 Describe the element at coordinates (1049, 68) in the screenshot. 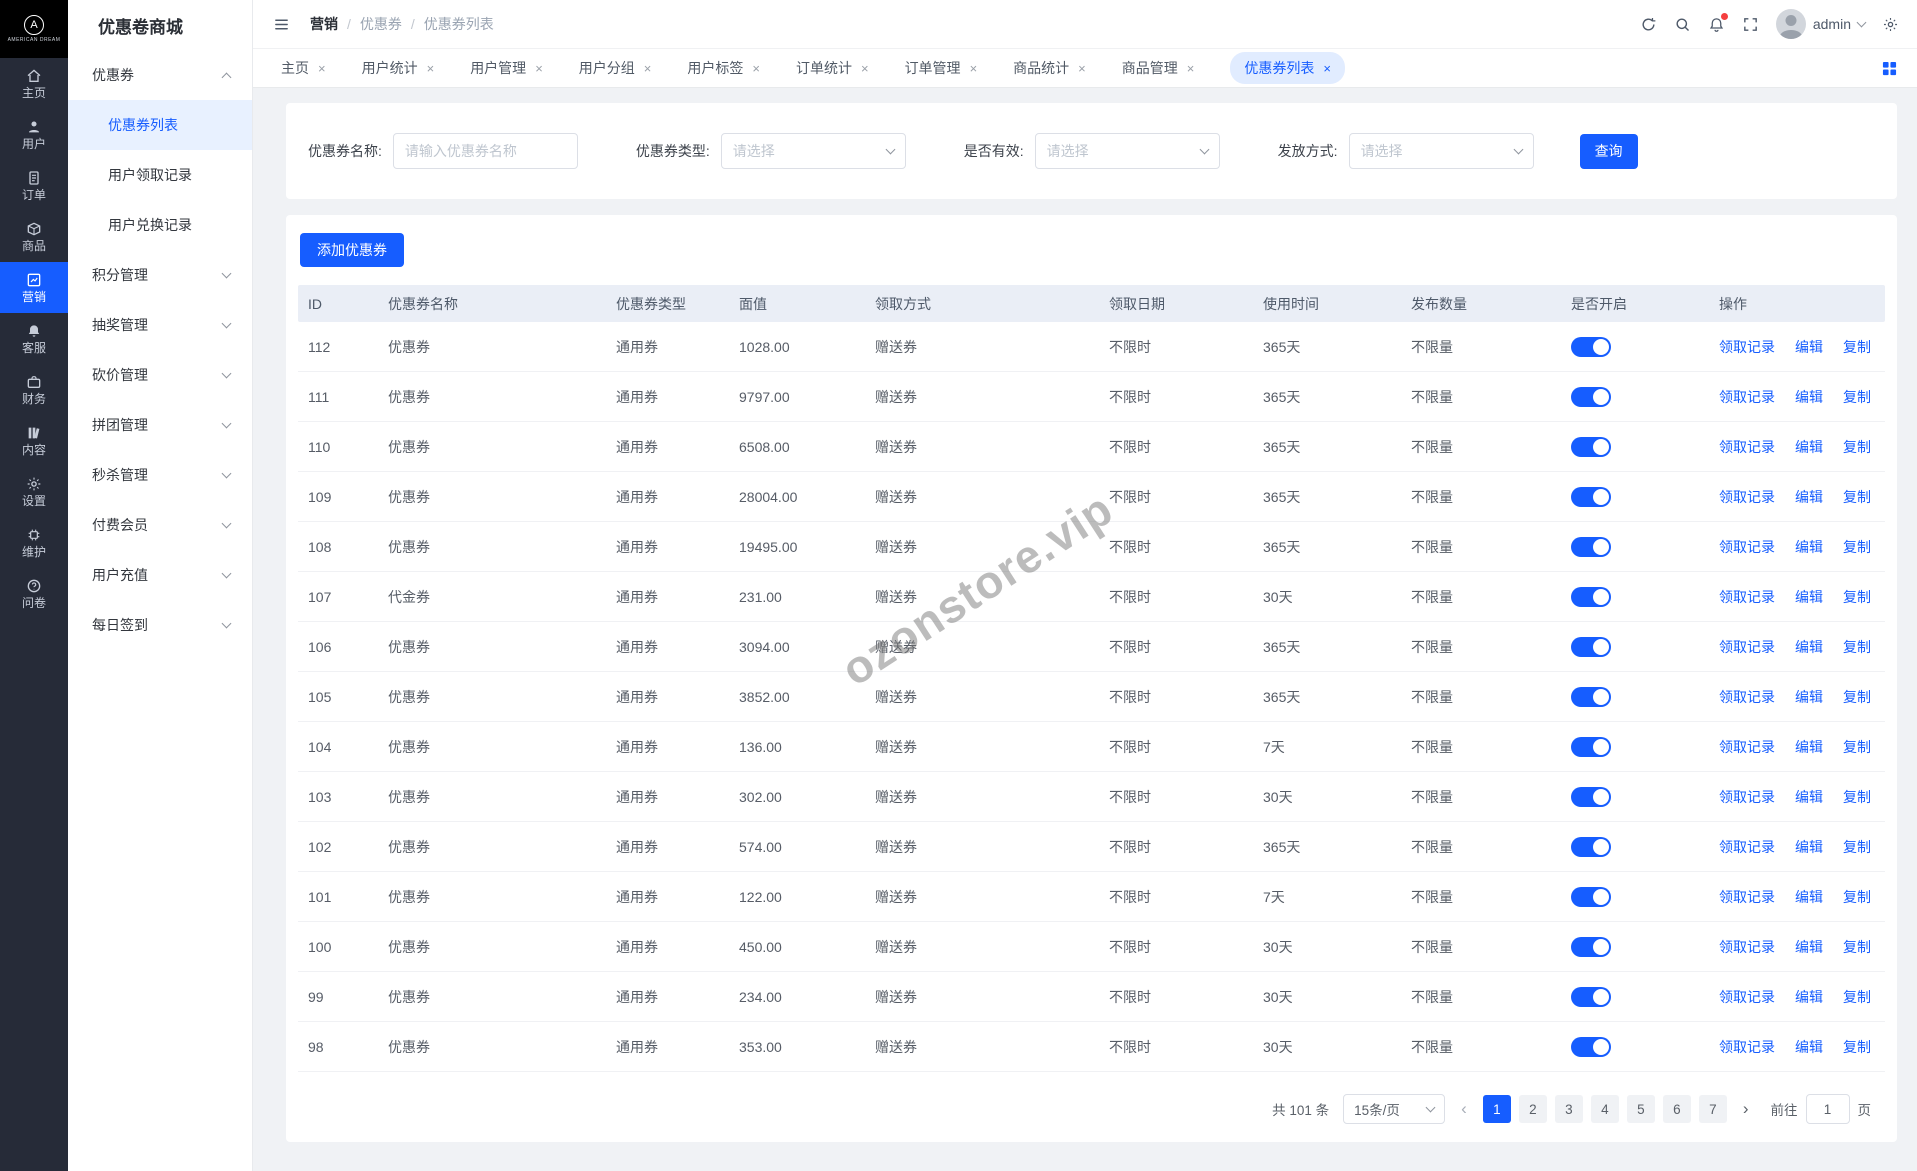

I see `tab: 商品统计 ×` at that location.